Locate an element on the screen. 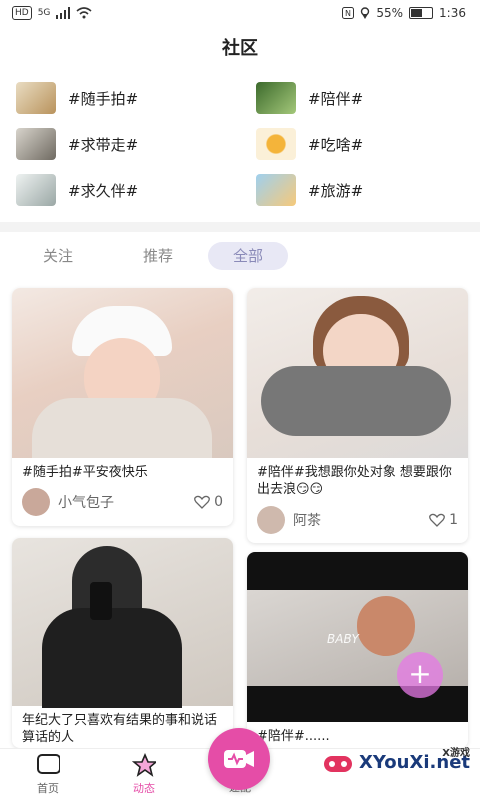  nav-feed: 动态 is located at coordinates (144, 774).